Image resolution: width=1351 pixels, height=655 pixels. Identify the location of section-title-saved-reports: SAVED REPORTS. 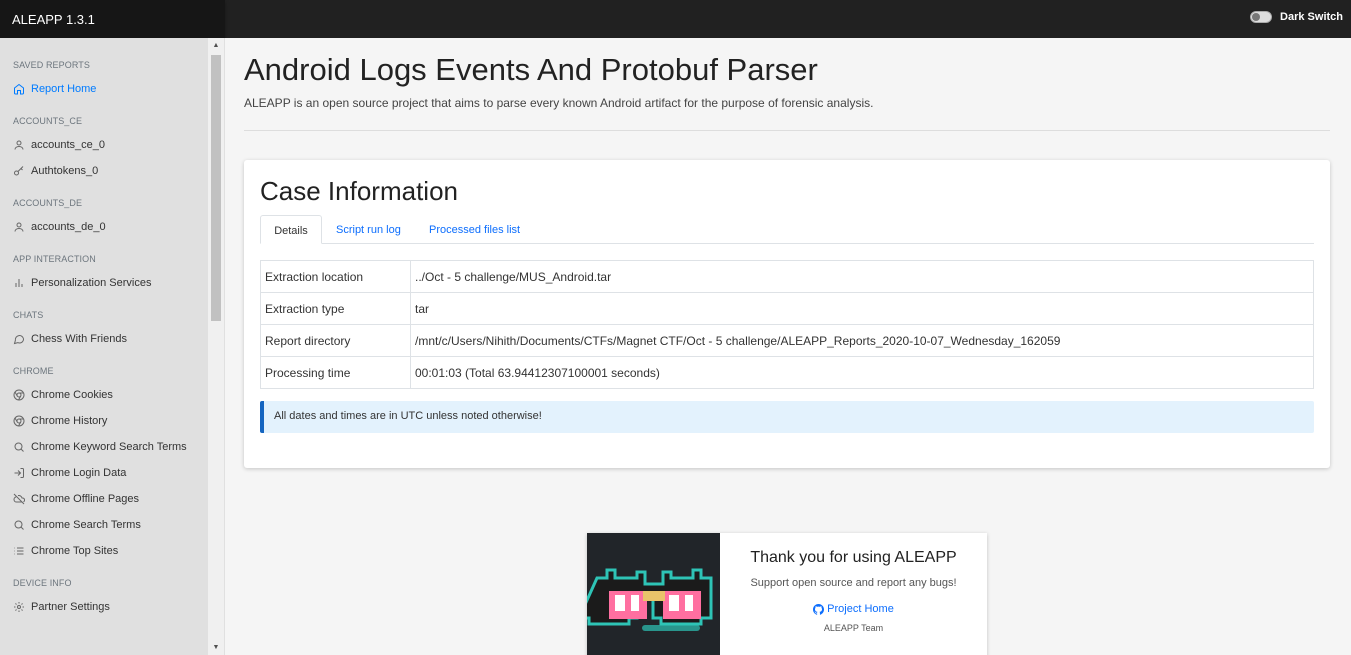
(51, 65).